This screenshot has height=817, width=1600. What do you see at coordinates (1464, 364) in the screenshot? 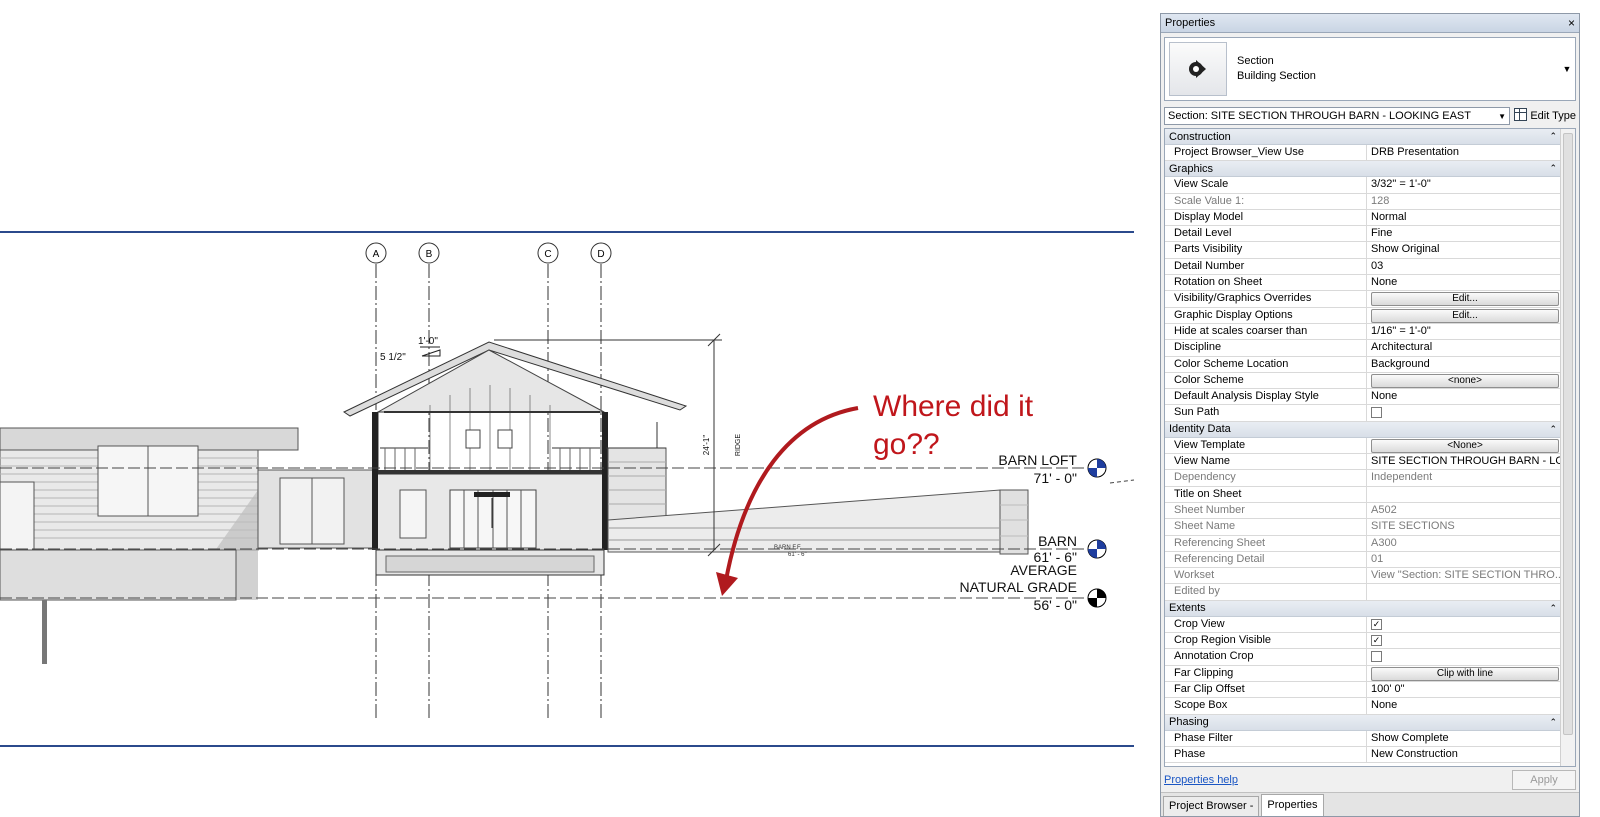
I see `property-value: Background` at bounding box center [1464, 364].